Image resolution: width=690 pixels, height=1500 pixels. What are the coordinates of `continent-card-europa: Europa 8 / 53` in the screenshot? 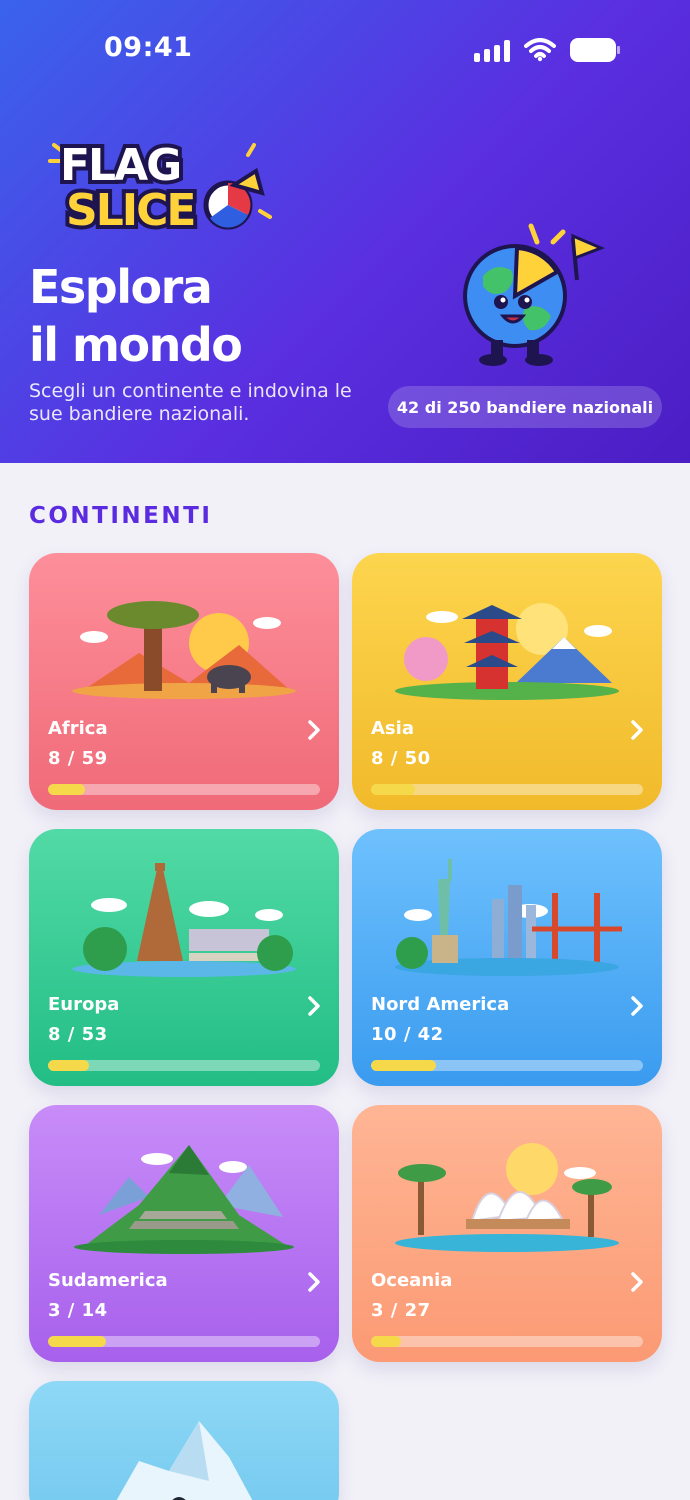 It's located at (184, 957).